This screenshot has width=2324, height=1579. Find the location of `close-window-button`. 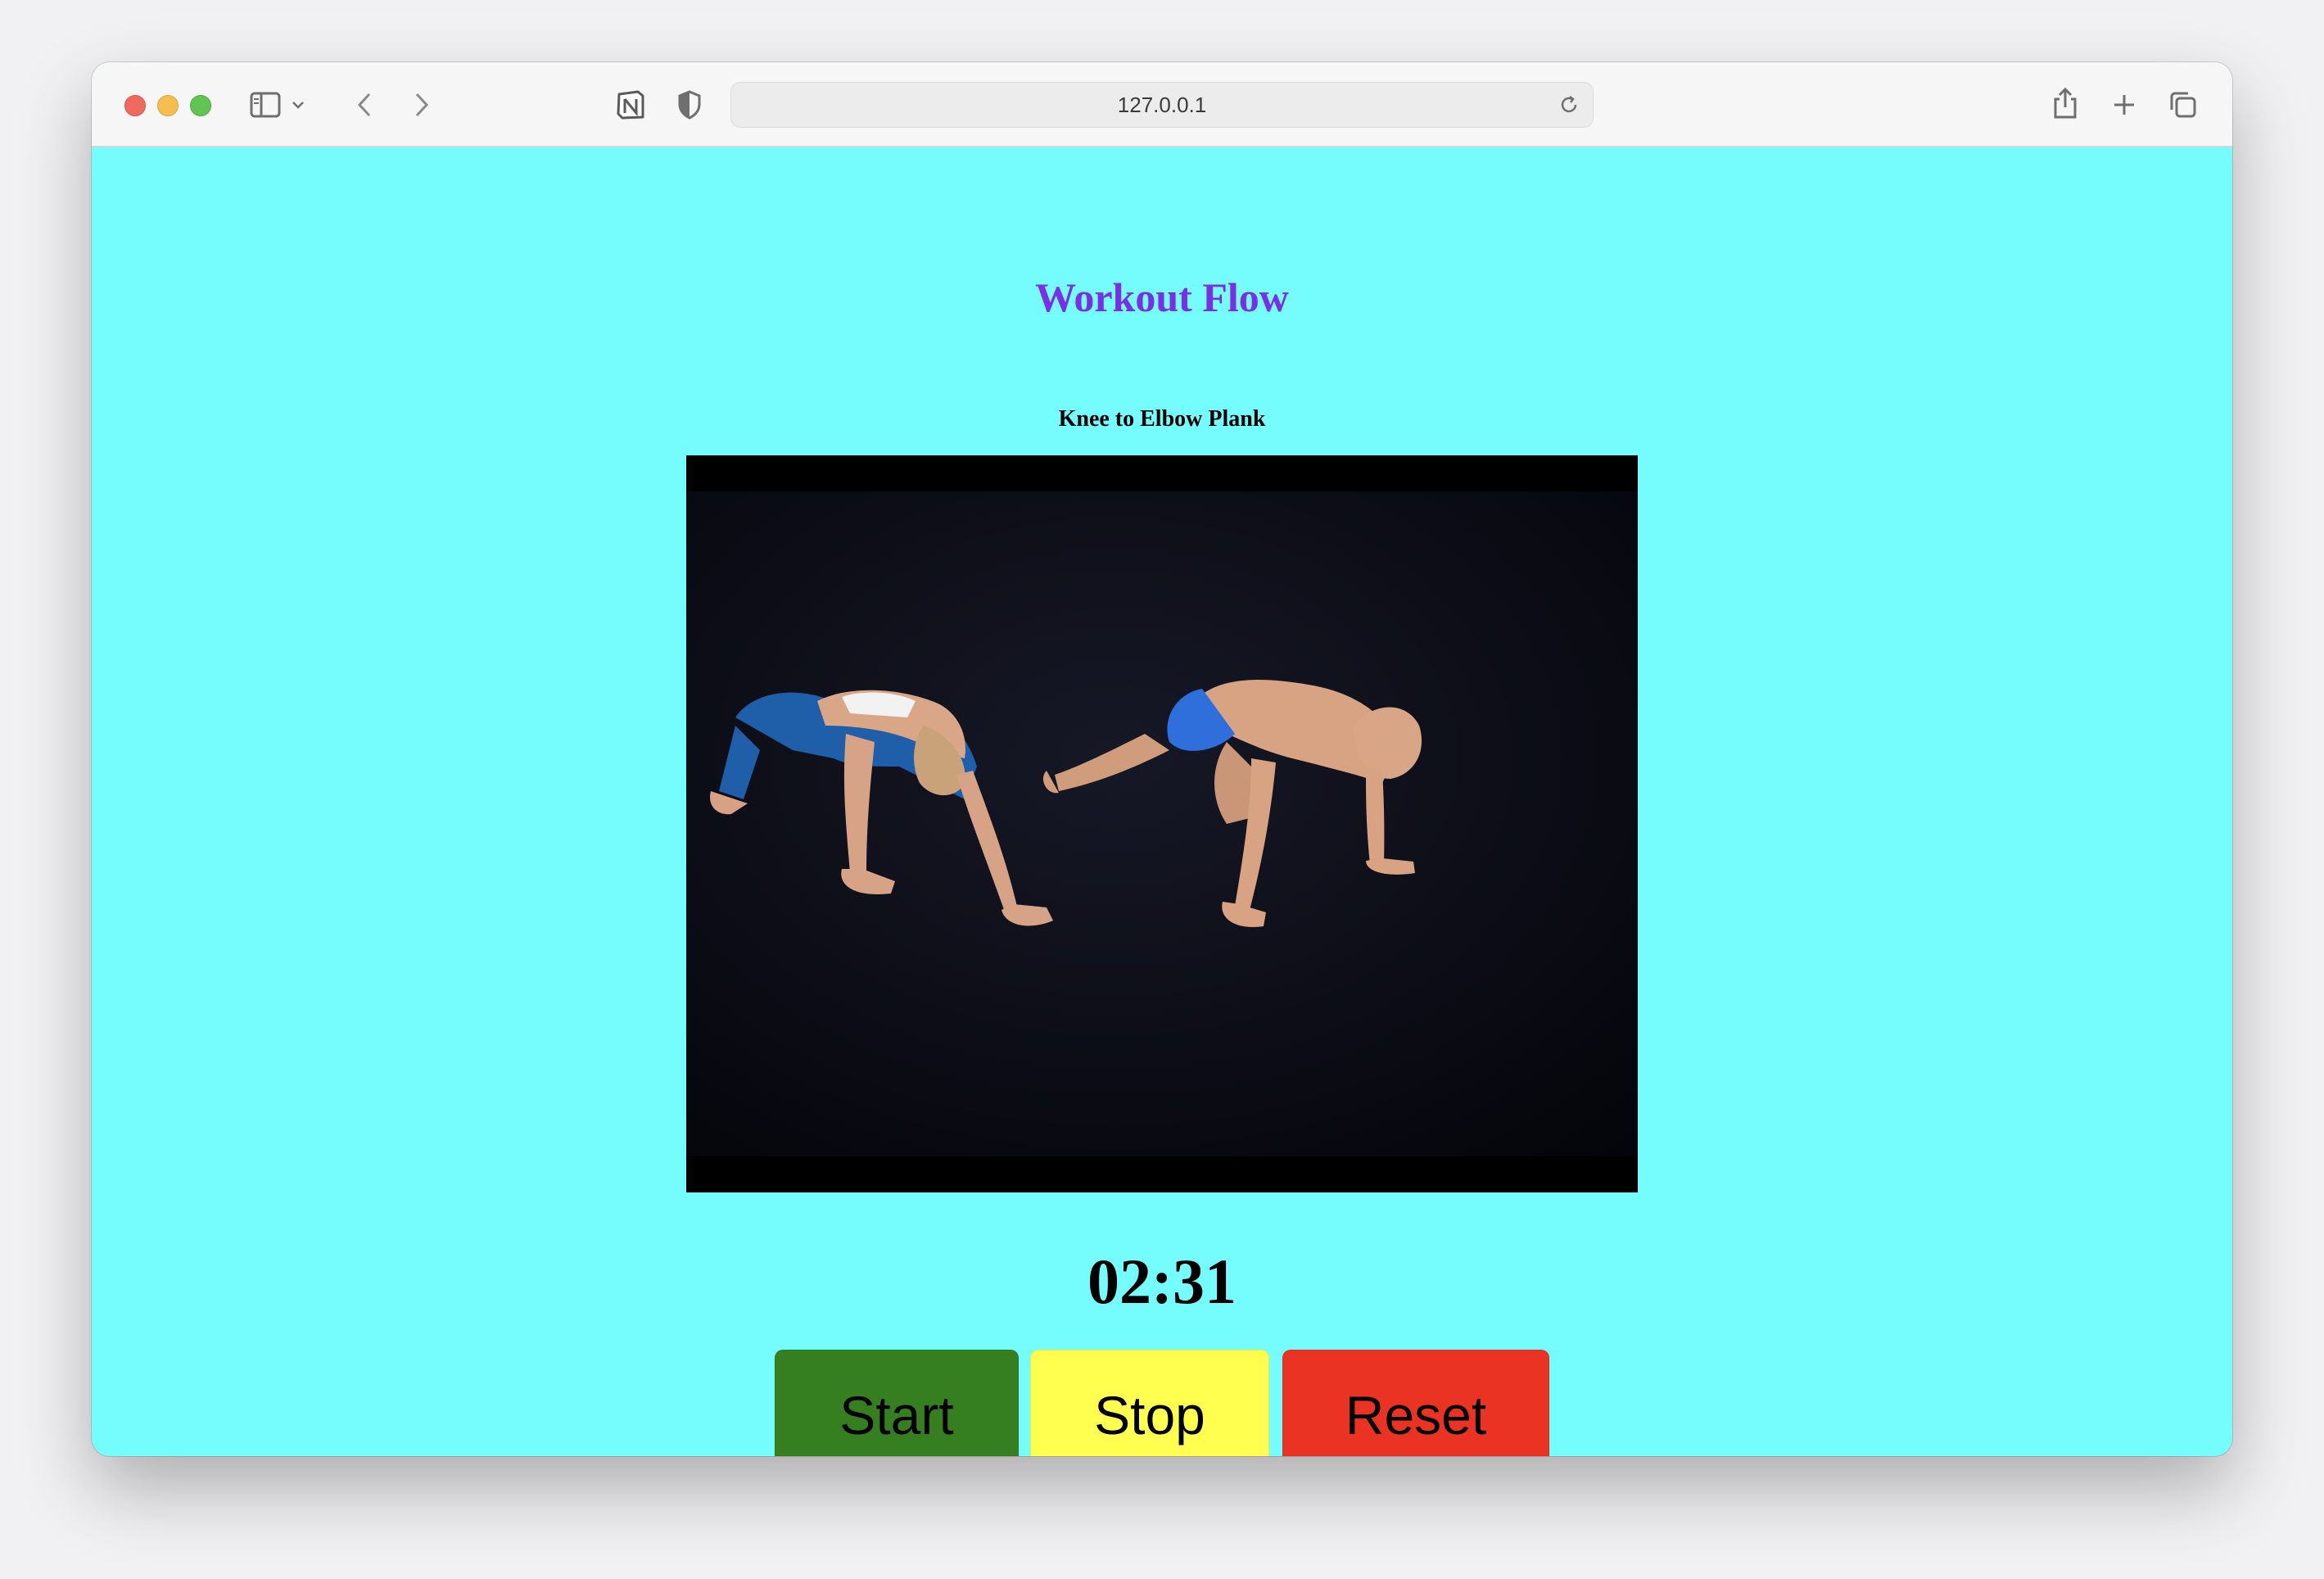

close-window-button is located at coordinates (135, 105).